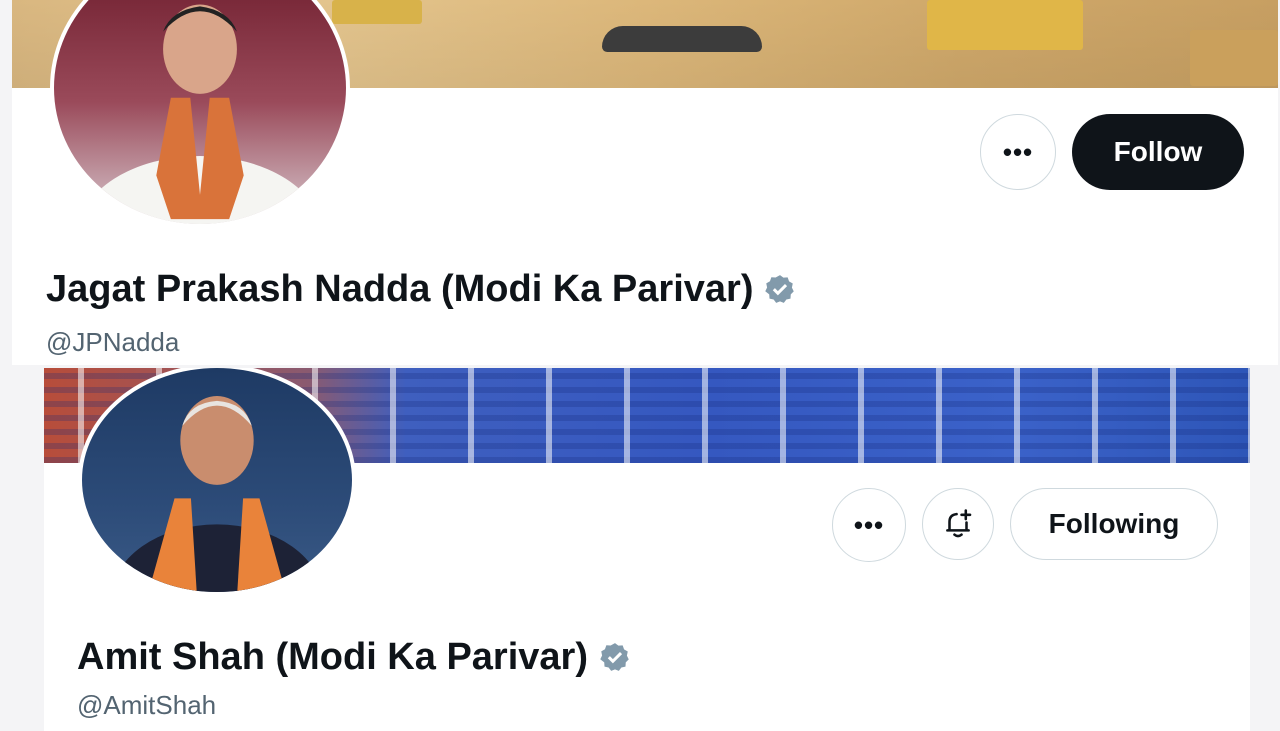 This screenshot has width=1280, height=731. What do you see at coordinates (1114, 524) in the screenshot?
I see `following-button: Following` at bounding box center [1114, 524].